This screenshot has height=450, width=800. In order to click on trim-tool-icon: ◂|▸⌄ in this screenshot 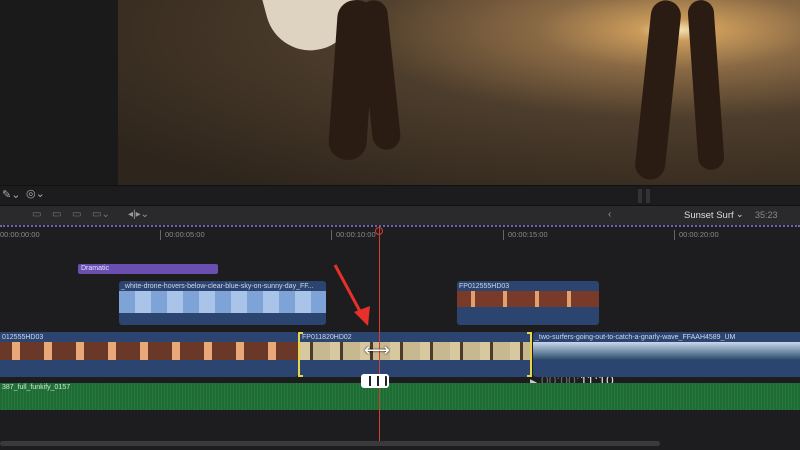, I will do `click(138, 214)`.